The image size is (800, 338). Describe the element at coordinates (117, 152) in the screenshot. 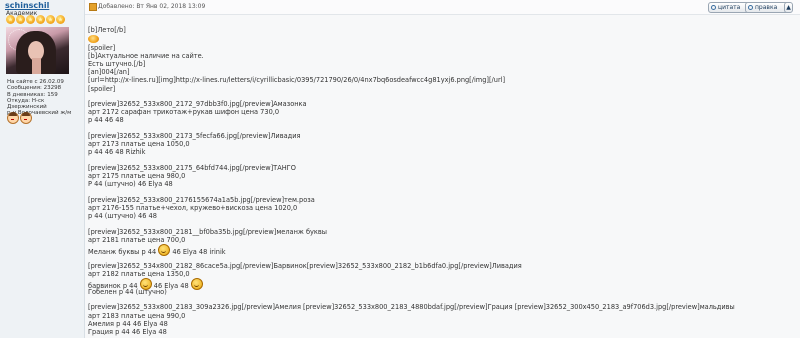

I see `post-line: р 44 46 48 Rizhik` at that location.